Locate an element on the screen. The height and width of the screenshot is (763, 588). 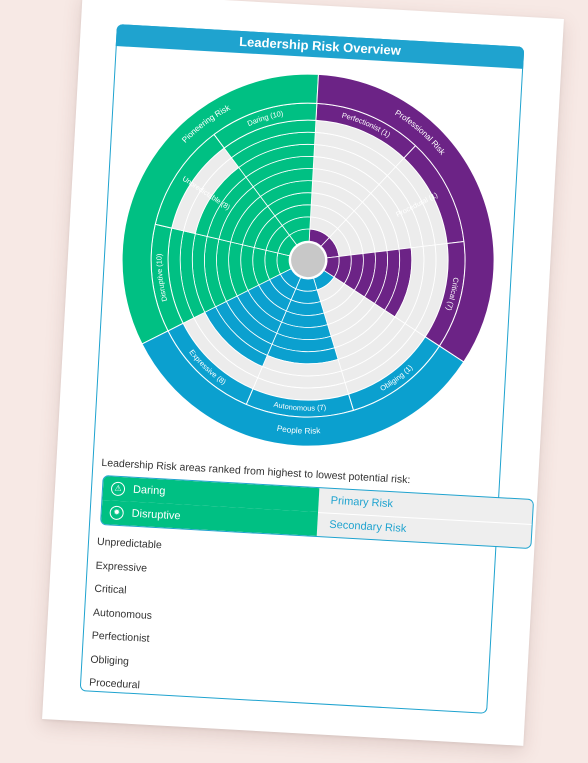
warning-icon: ⚠ is located at coordinates (118, 489).